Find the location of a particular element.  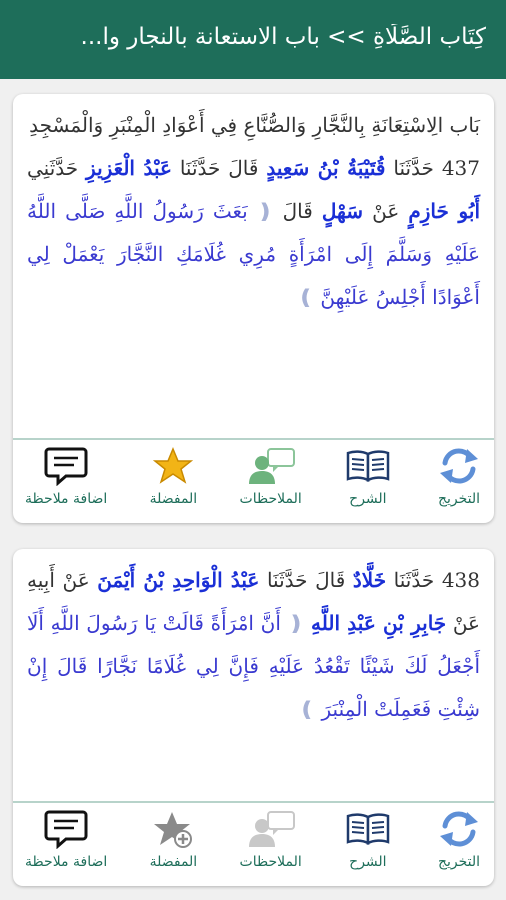

narration-text: عَنْ is located at coordinates (386, 211).